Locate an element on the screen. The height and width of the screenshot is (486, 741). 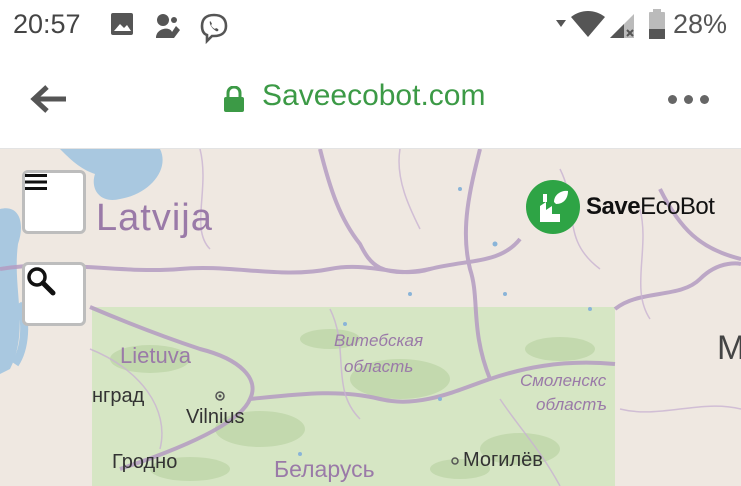
logo-icon is located at coordinates (553, 207).